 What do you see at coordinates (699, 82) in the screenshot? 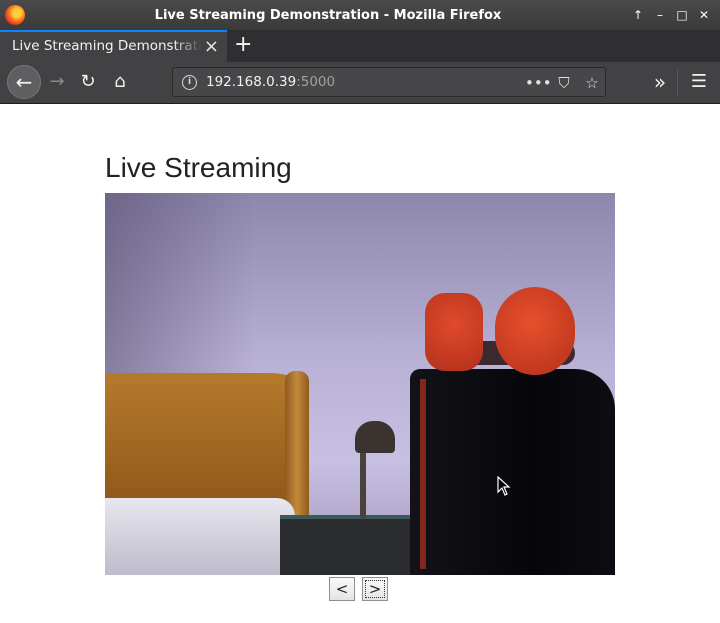
I see `hamburger-menu-icon: ☰` at bounding box center [699, 82].